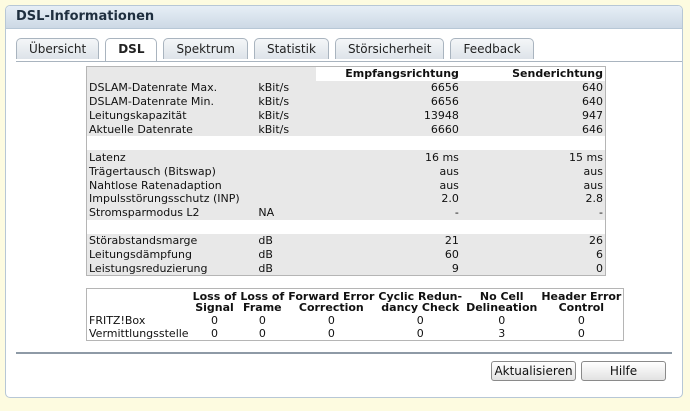  I want to click on table-row: DSLAM-Datenrate Max. kBit/s 6656 640, so click(346, 87).